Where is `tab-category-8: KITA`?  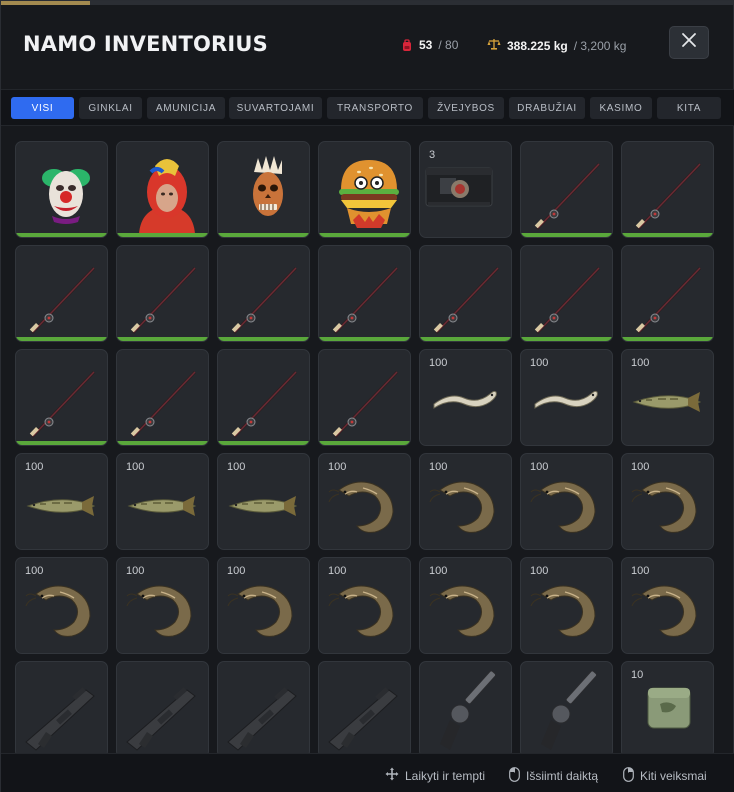
tab-category-8: KITA is located at coordinates (689, 108).